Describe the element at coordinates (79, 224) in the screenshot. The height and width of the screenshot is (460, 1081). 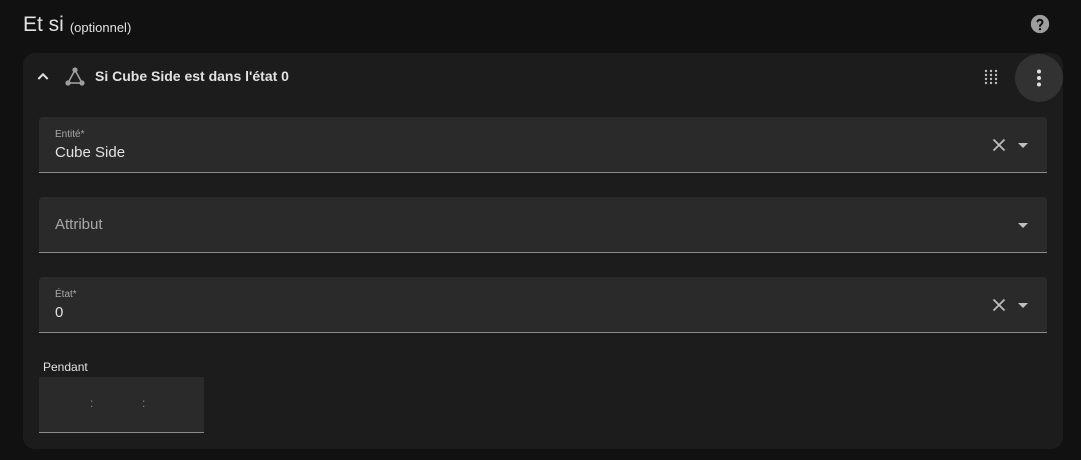
I see `attribute-field-placeholder: Attribut` at that location.